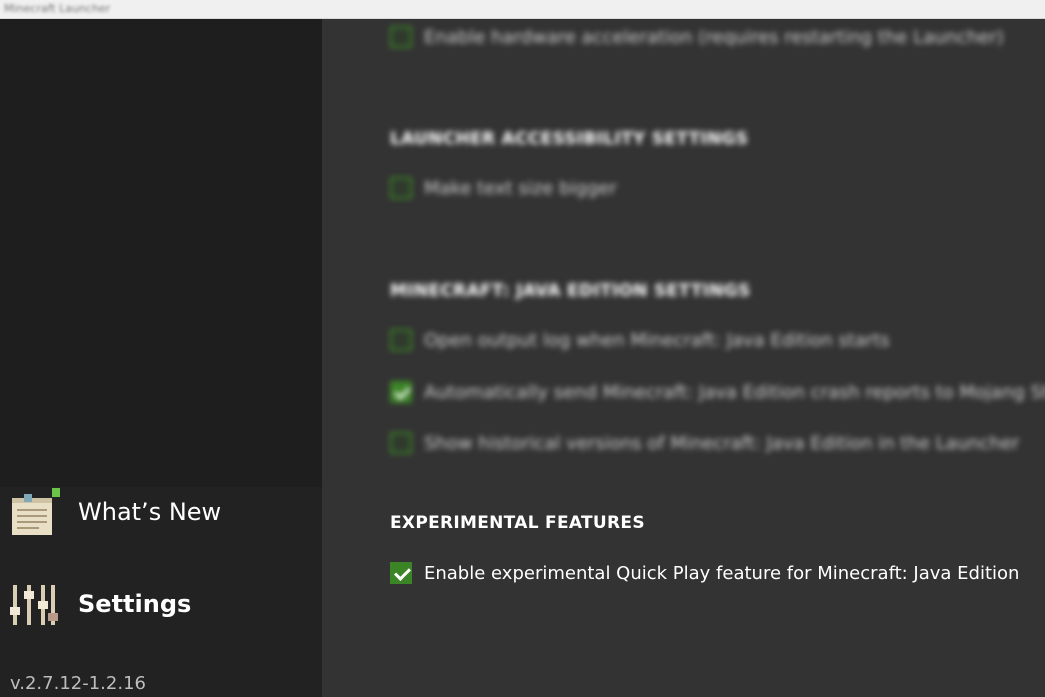 The width and height of the screenshot is (1045, 697). I want to click on window-titlebar: Minecraft Launcher, so click(522, 9).